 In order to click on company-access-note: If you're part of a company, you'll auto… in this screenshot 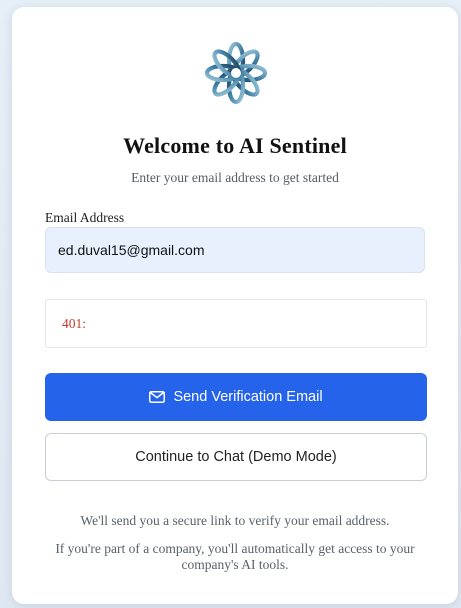, I will do `click(235, 556)`.